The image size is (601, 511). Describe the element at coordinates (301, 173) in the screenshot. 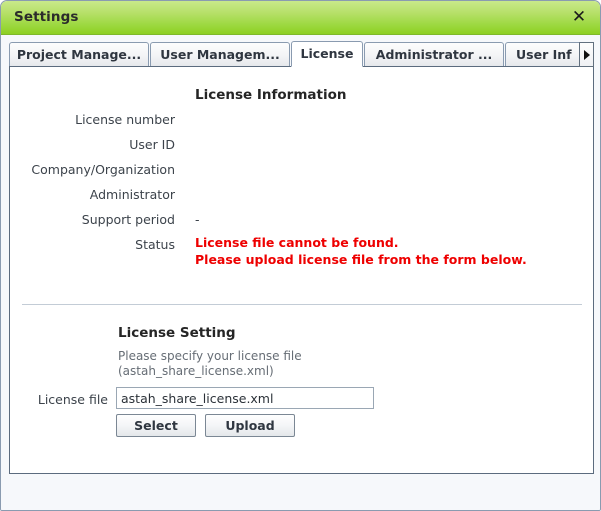

I see `row-company-organization: Company/Organization` at that location.